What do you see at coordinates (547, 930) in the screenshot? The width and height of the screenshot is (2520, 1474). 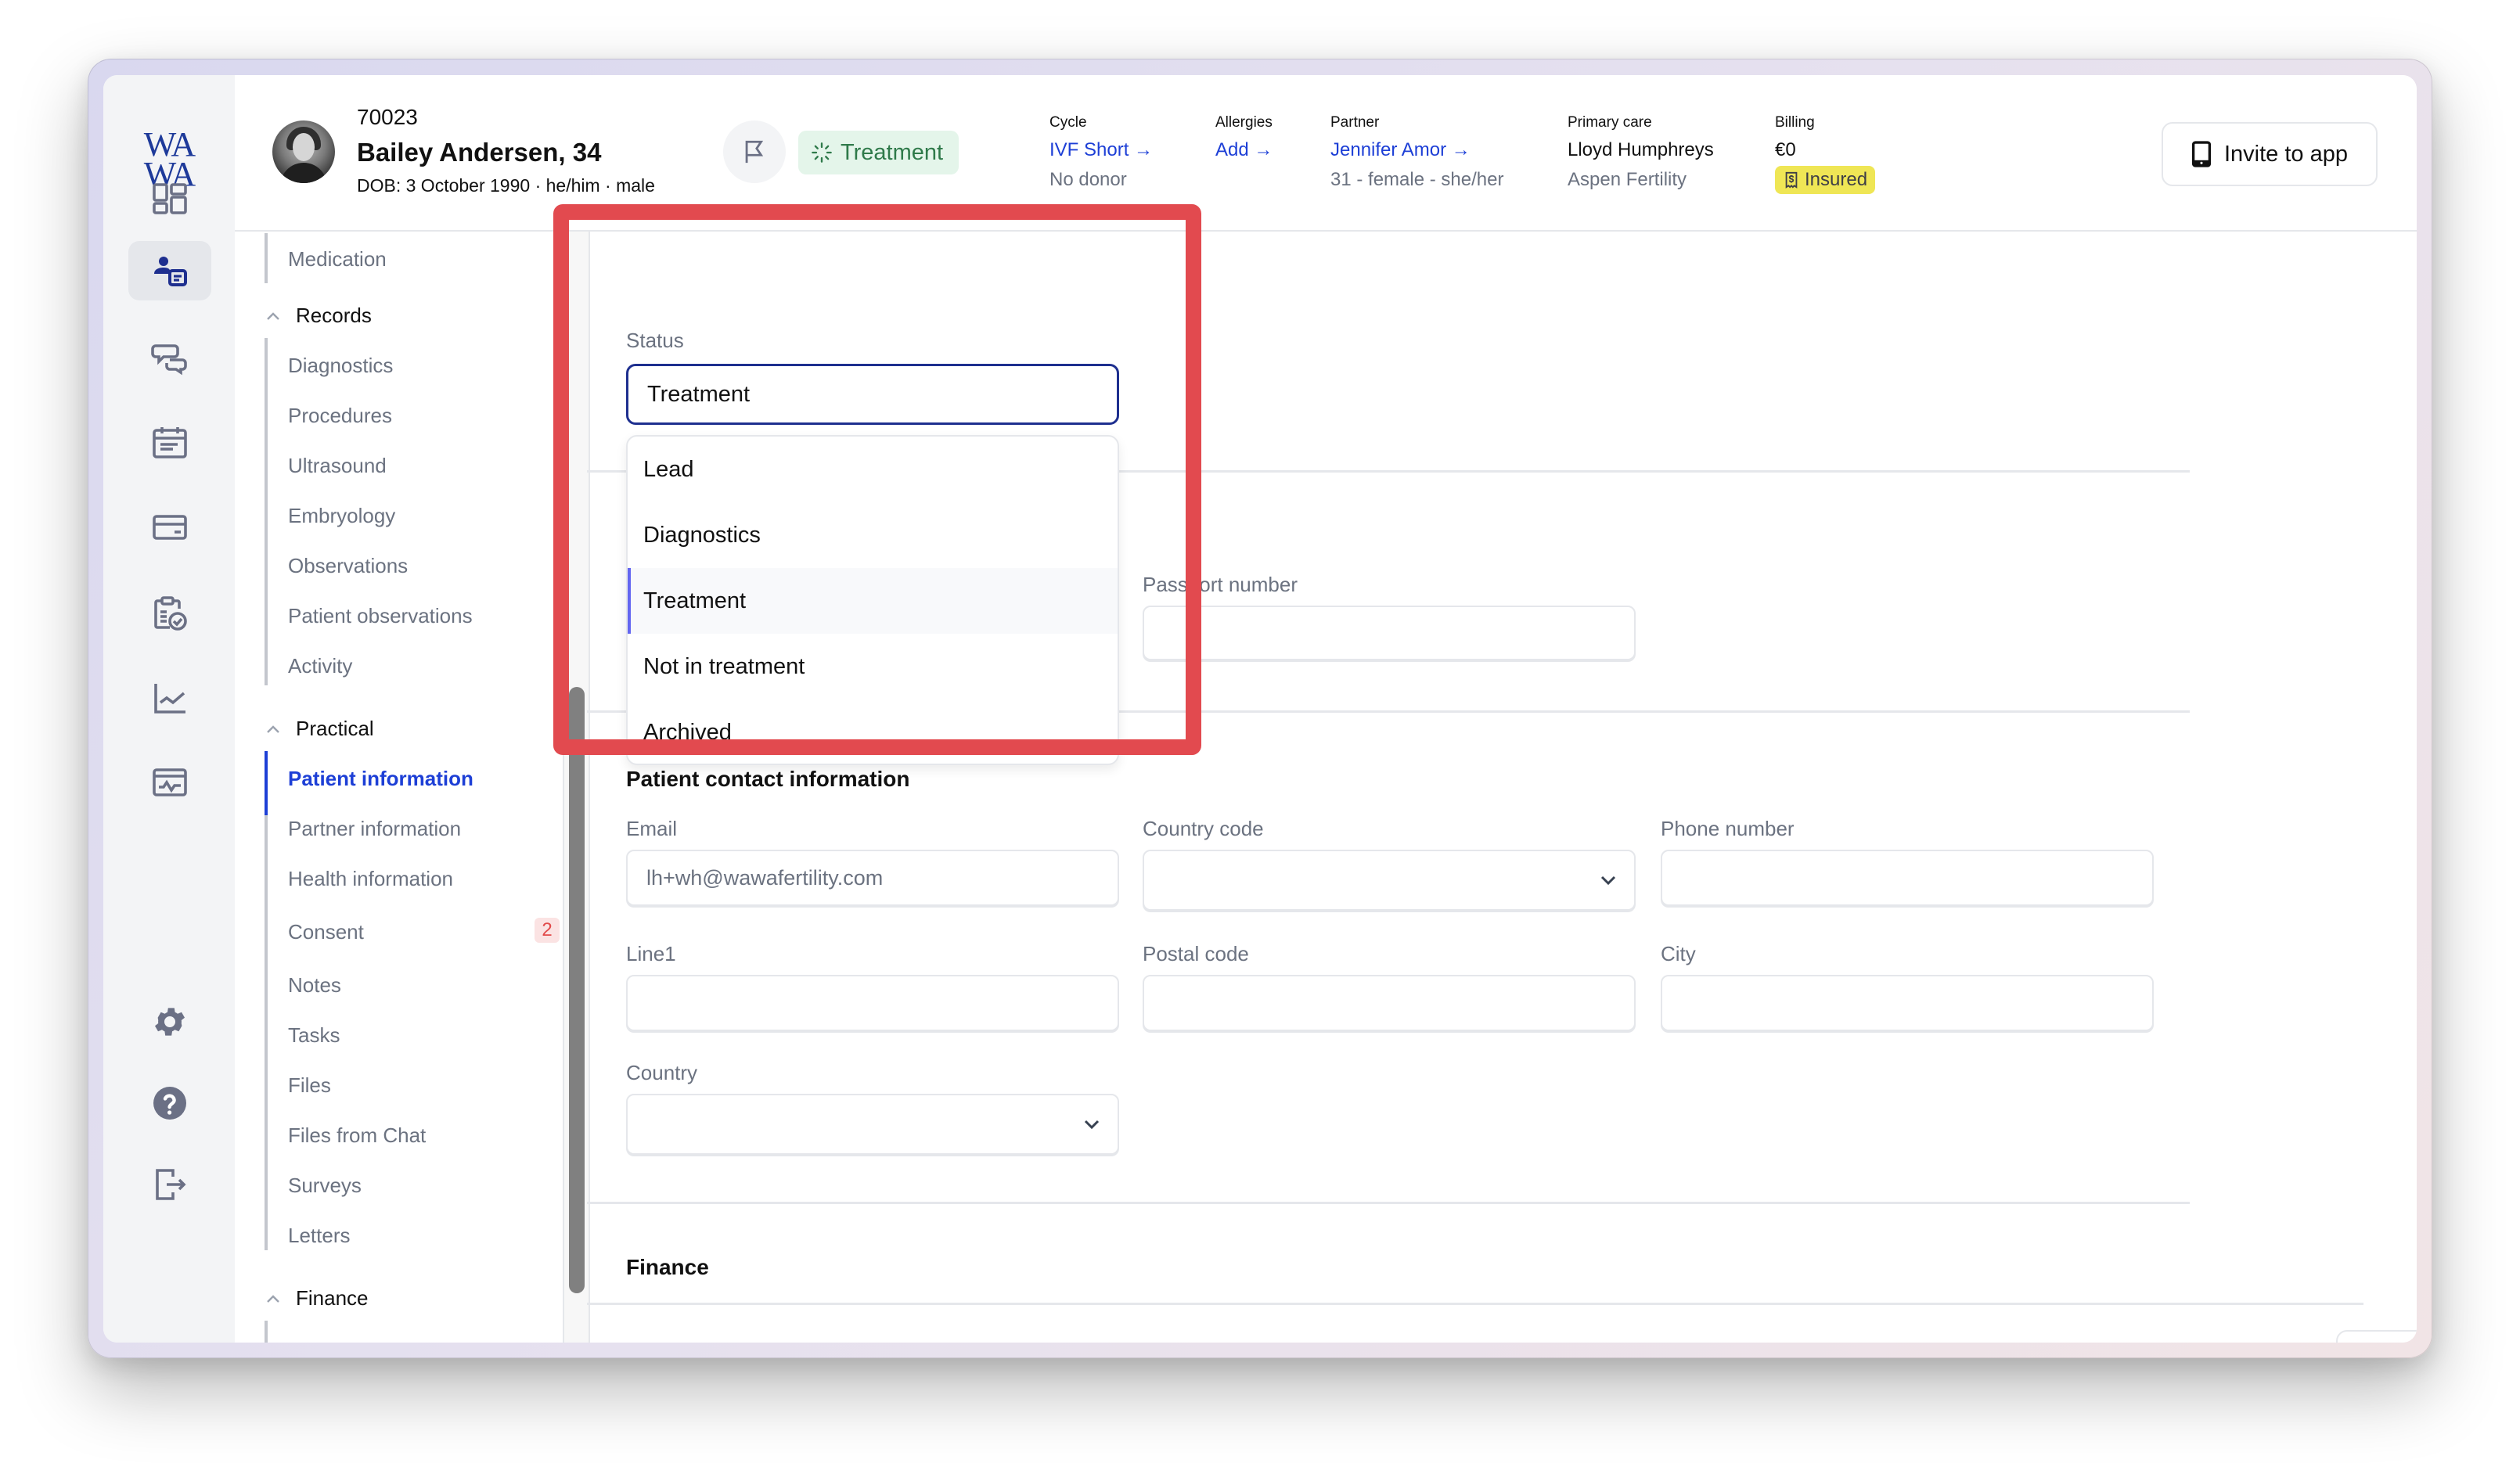 I see `consent-count-badge: 2` at bounding box center [547, 930].